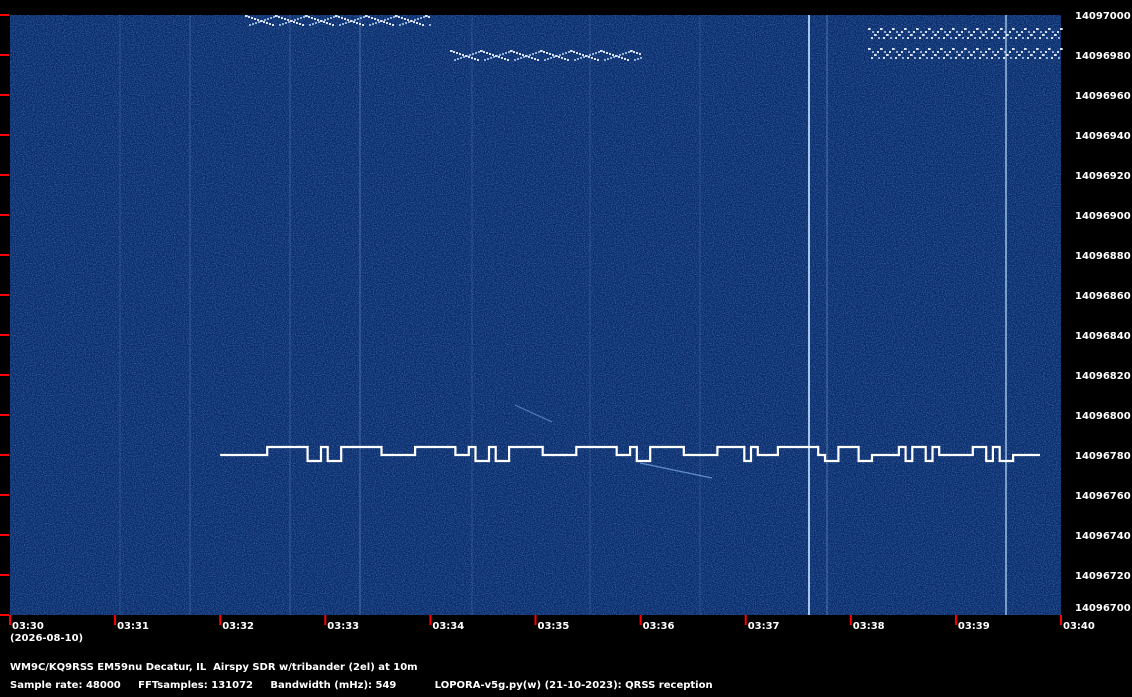 The height and width of the screenshot is (697, 1132). What do you see at coordinates (195, 685) in the screenshot?
I see `fft-samples-text: FFTsamples: 131072` at bounding box center [195, 685].